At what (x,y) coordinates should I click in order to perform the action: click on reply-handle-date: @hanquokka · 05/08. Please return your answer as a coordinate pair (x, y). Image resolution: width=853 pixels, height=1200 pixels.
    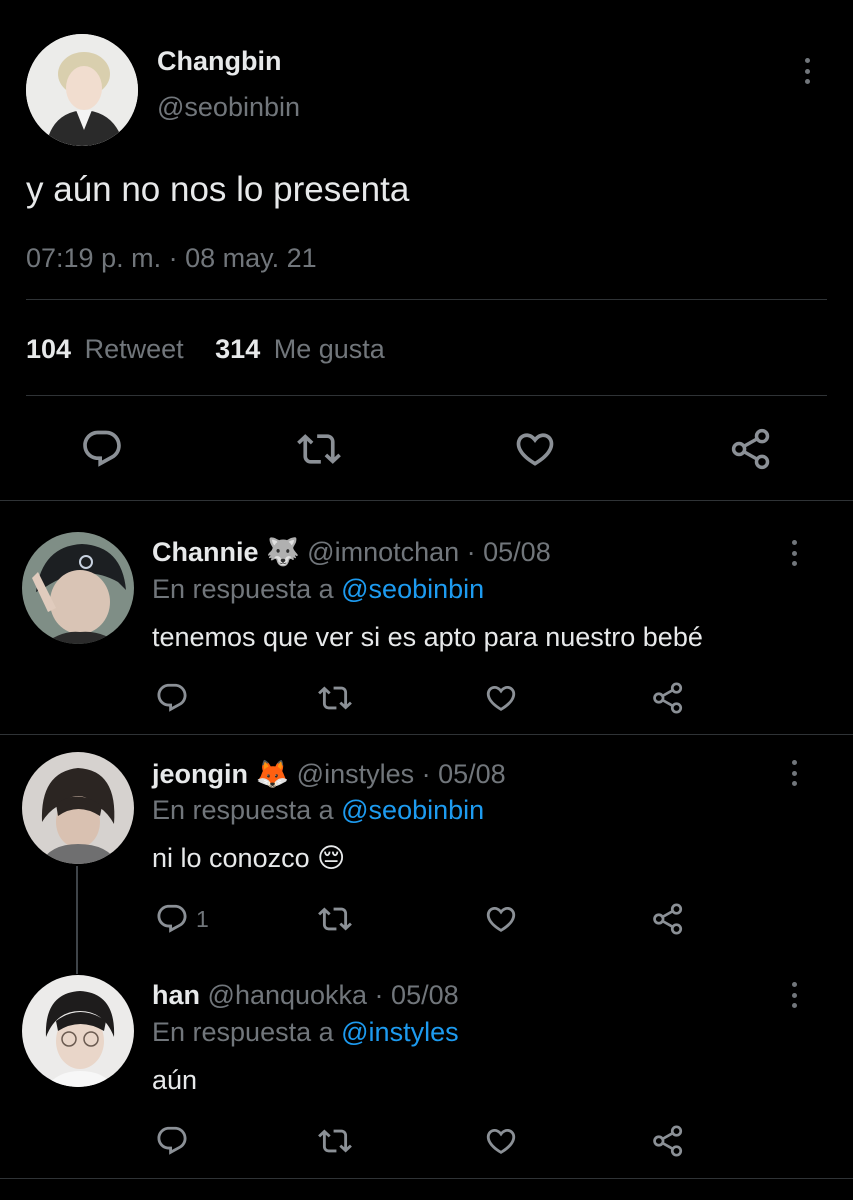
    Looking at the image, I should click on (333, 995).